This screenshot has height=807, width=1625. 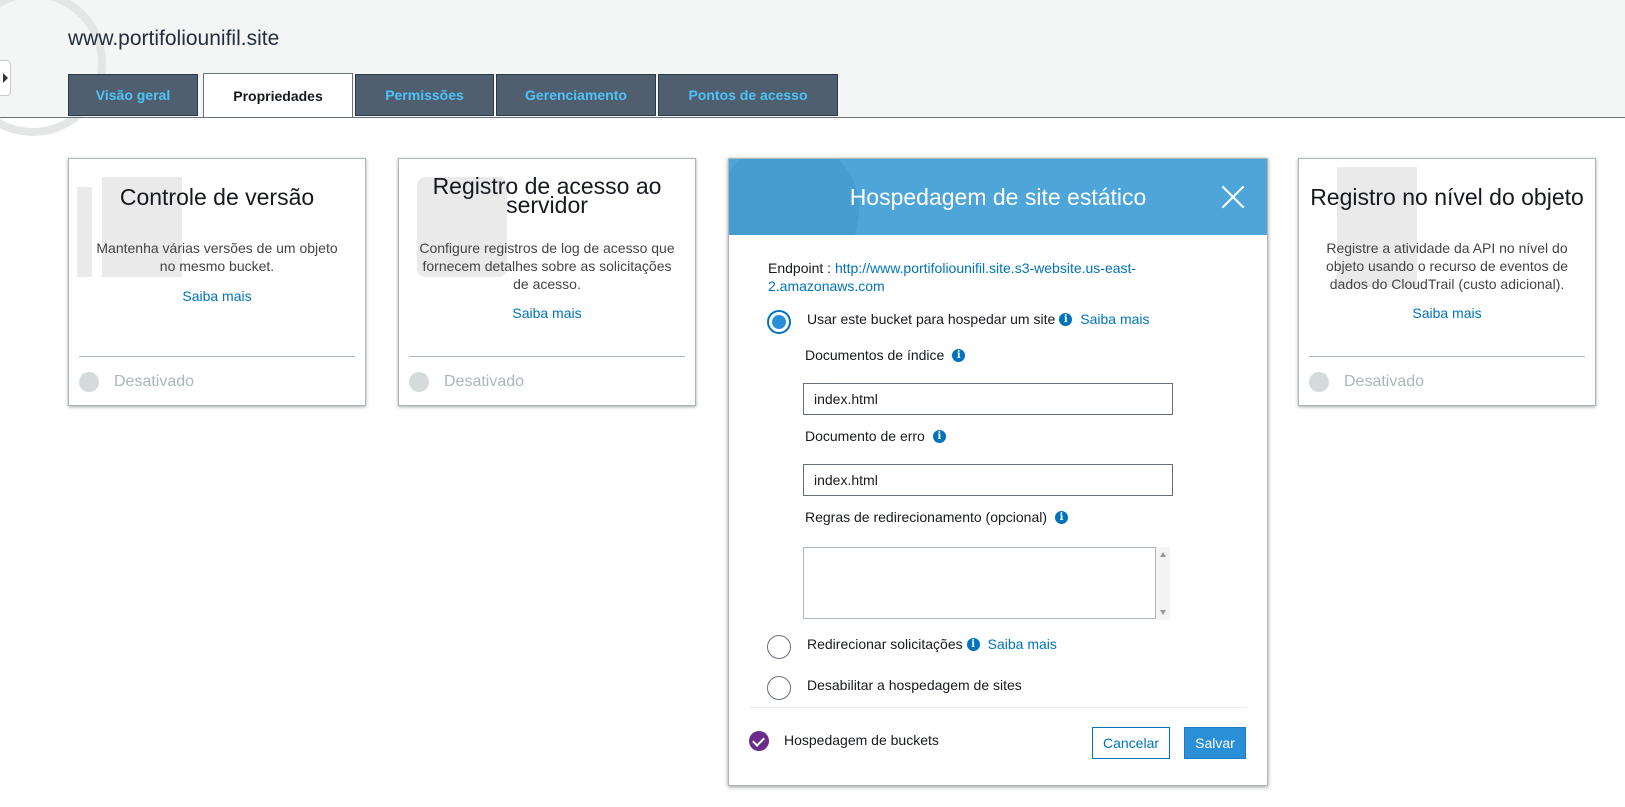 I want to click on index-document-label: Documentos de índice i, so click(x=885, y=355).